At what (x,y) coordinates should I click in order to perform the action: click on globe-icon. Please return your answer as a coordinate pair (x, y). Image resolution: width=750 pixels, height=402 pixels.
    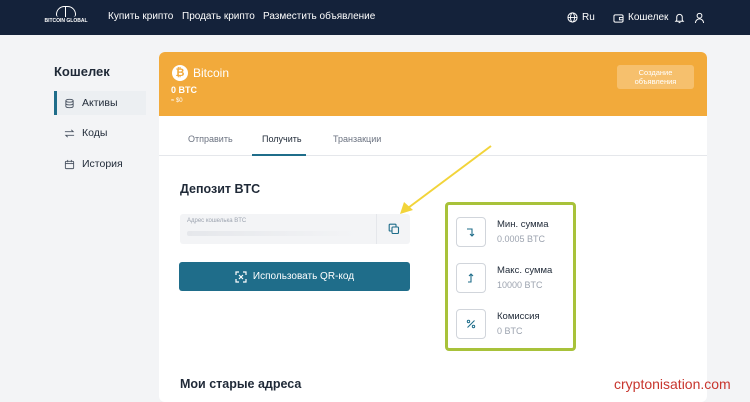
    Looking at the image, I should click on (572, 17).